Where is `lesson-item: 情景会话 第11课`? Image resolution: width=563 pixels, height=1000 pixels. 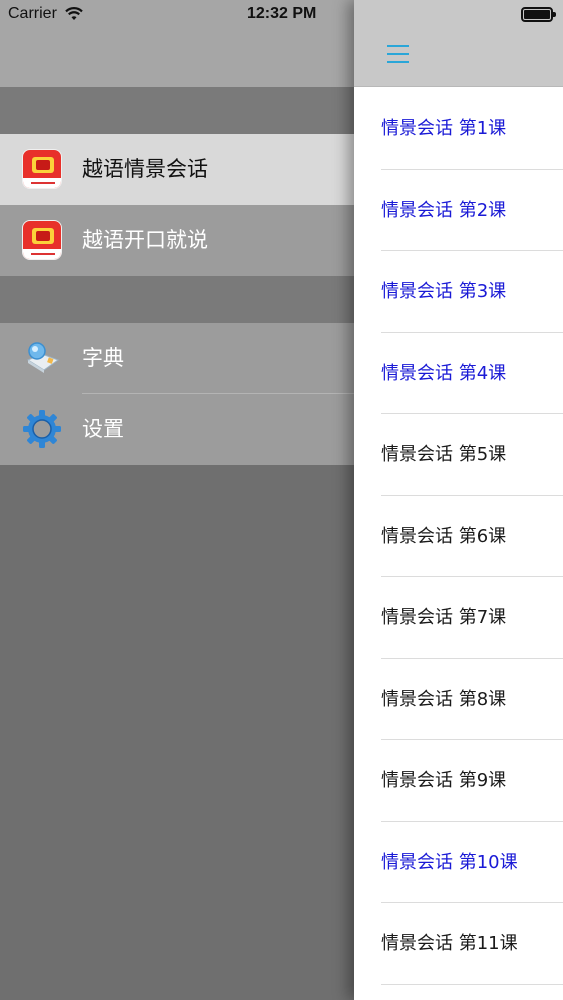 lesson-item: 情景会话 第11课 is located at coordinates (458, 944).